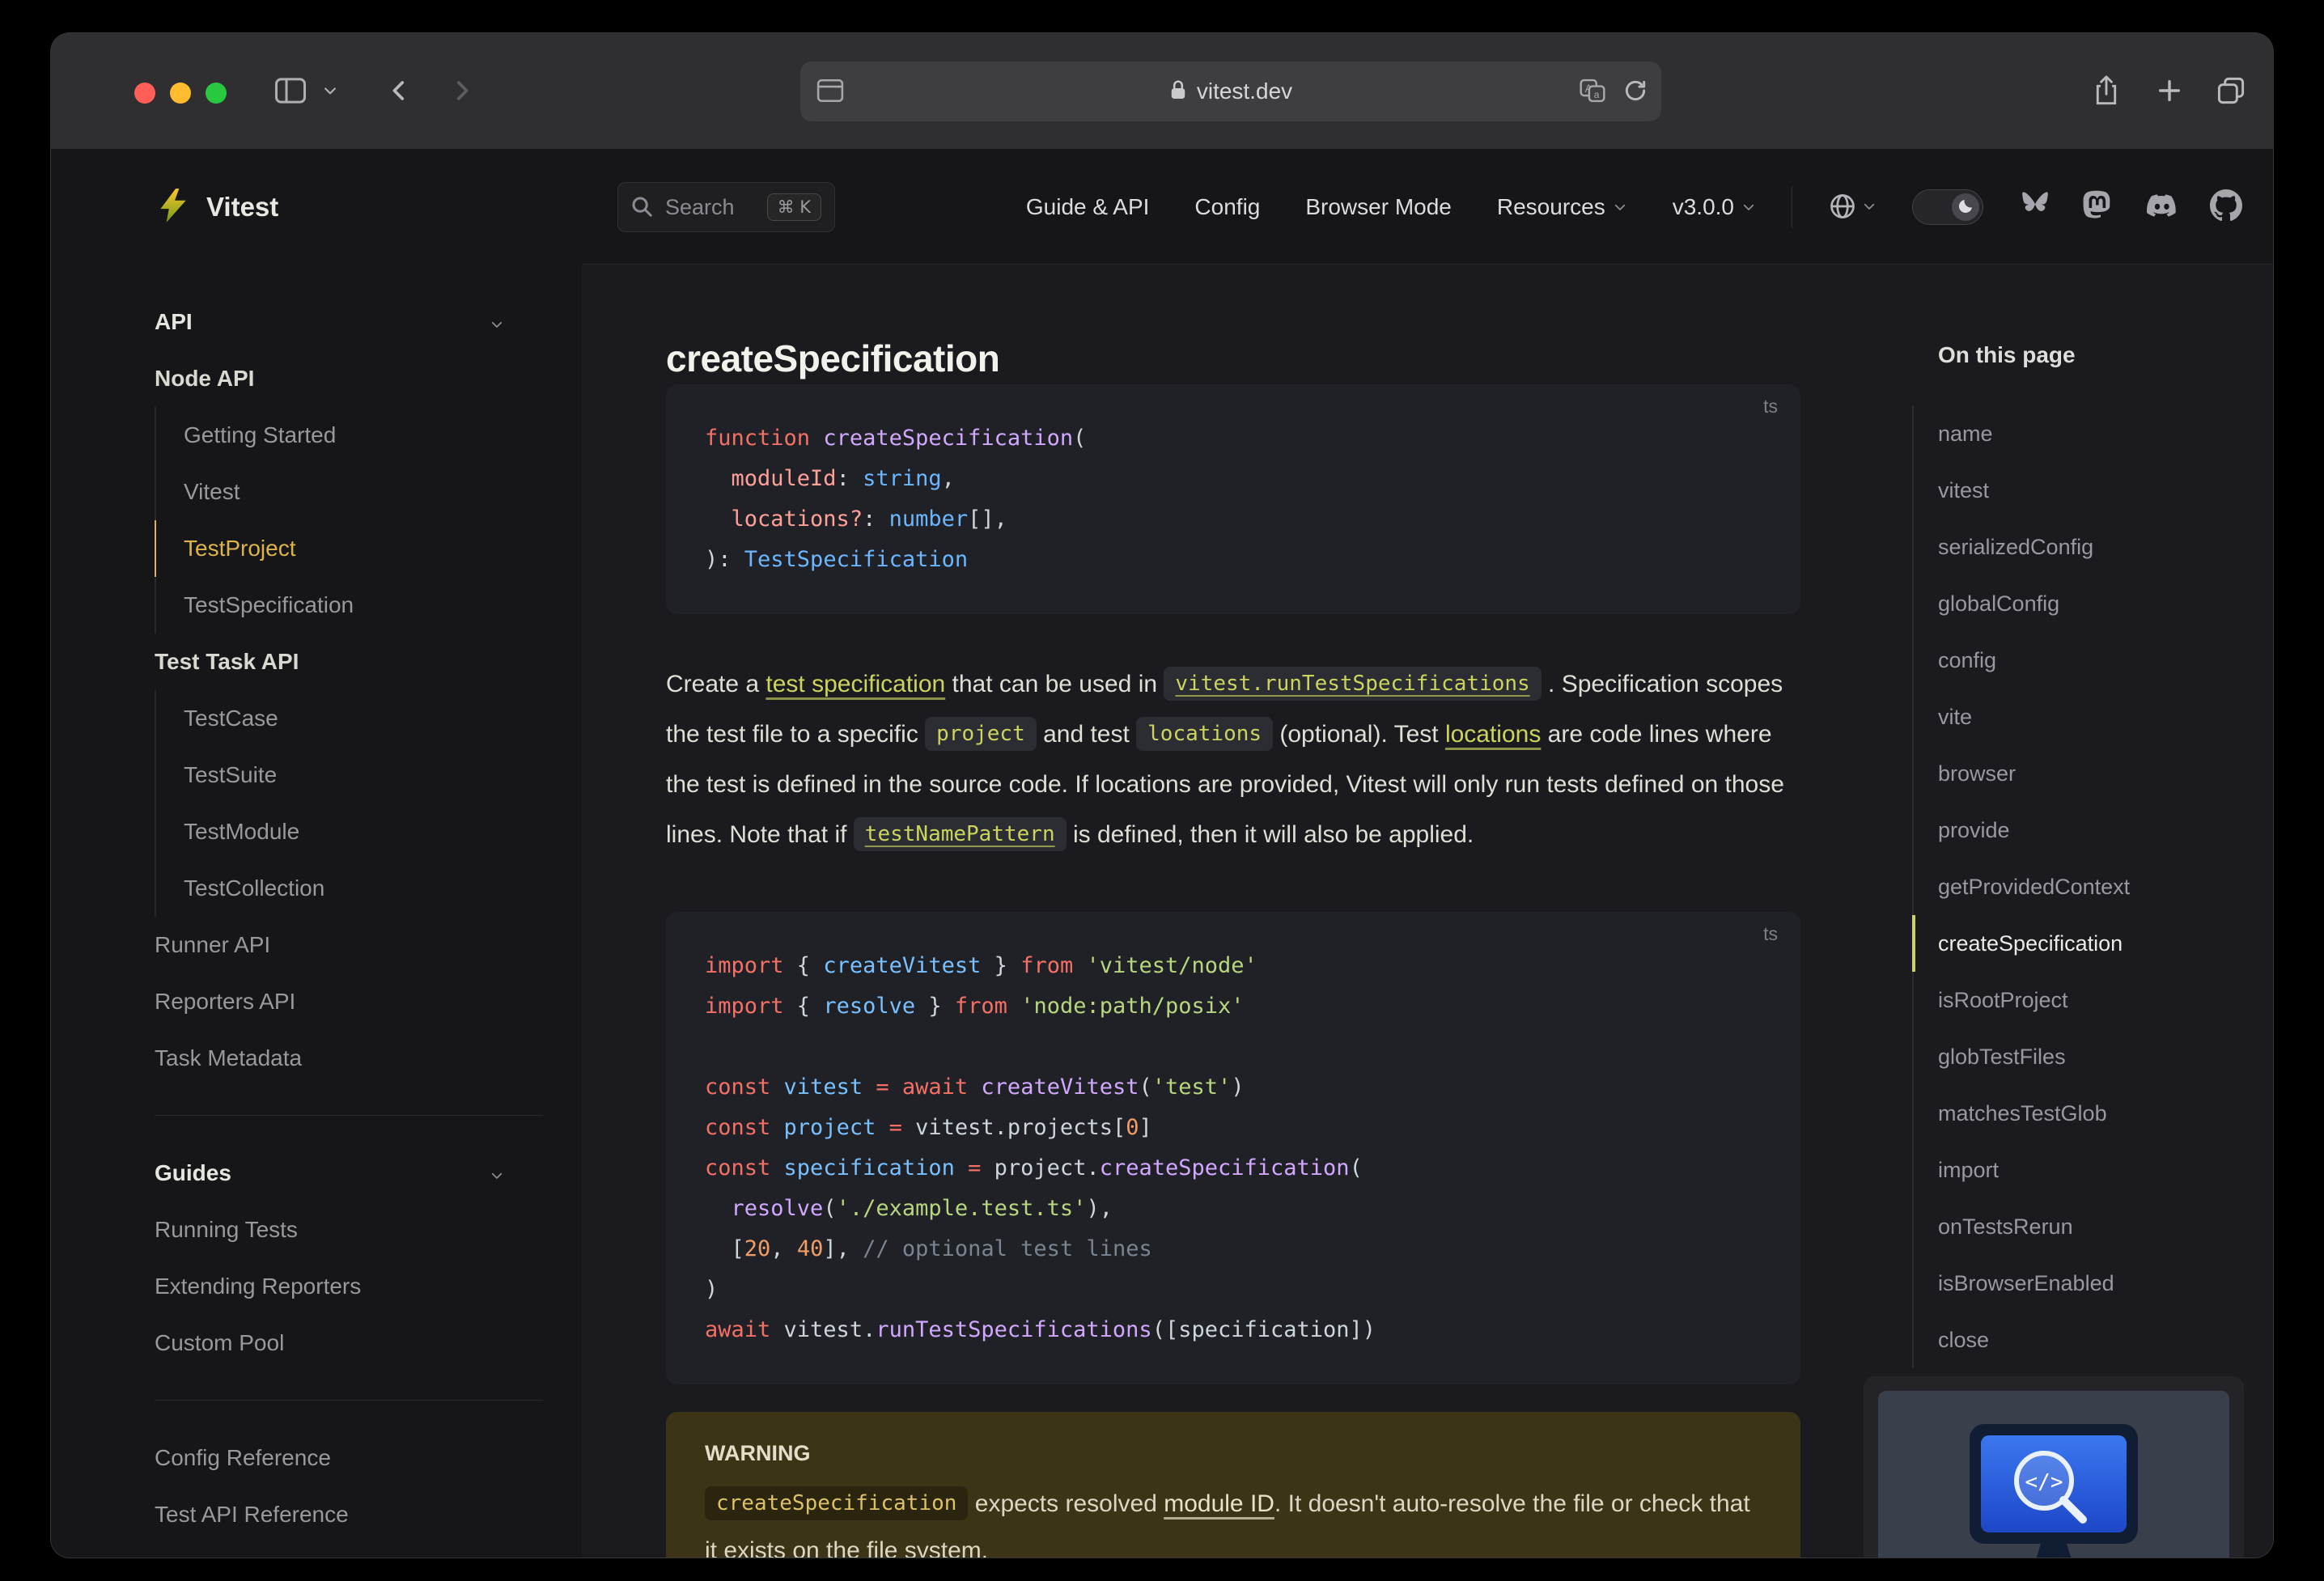 The width and height of the screenshot is (2324, 1581). Describe the element at coordinates (173, 207) in the screenshot. I see `vitest-lightning-icon` at that location.